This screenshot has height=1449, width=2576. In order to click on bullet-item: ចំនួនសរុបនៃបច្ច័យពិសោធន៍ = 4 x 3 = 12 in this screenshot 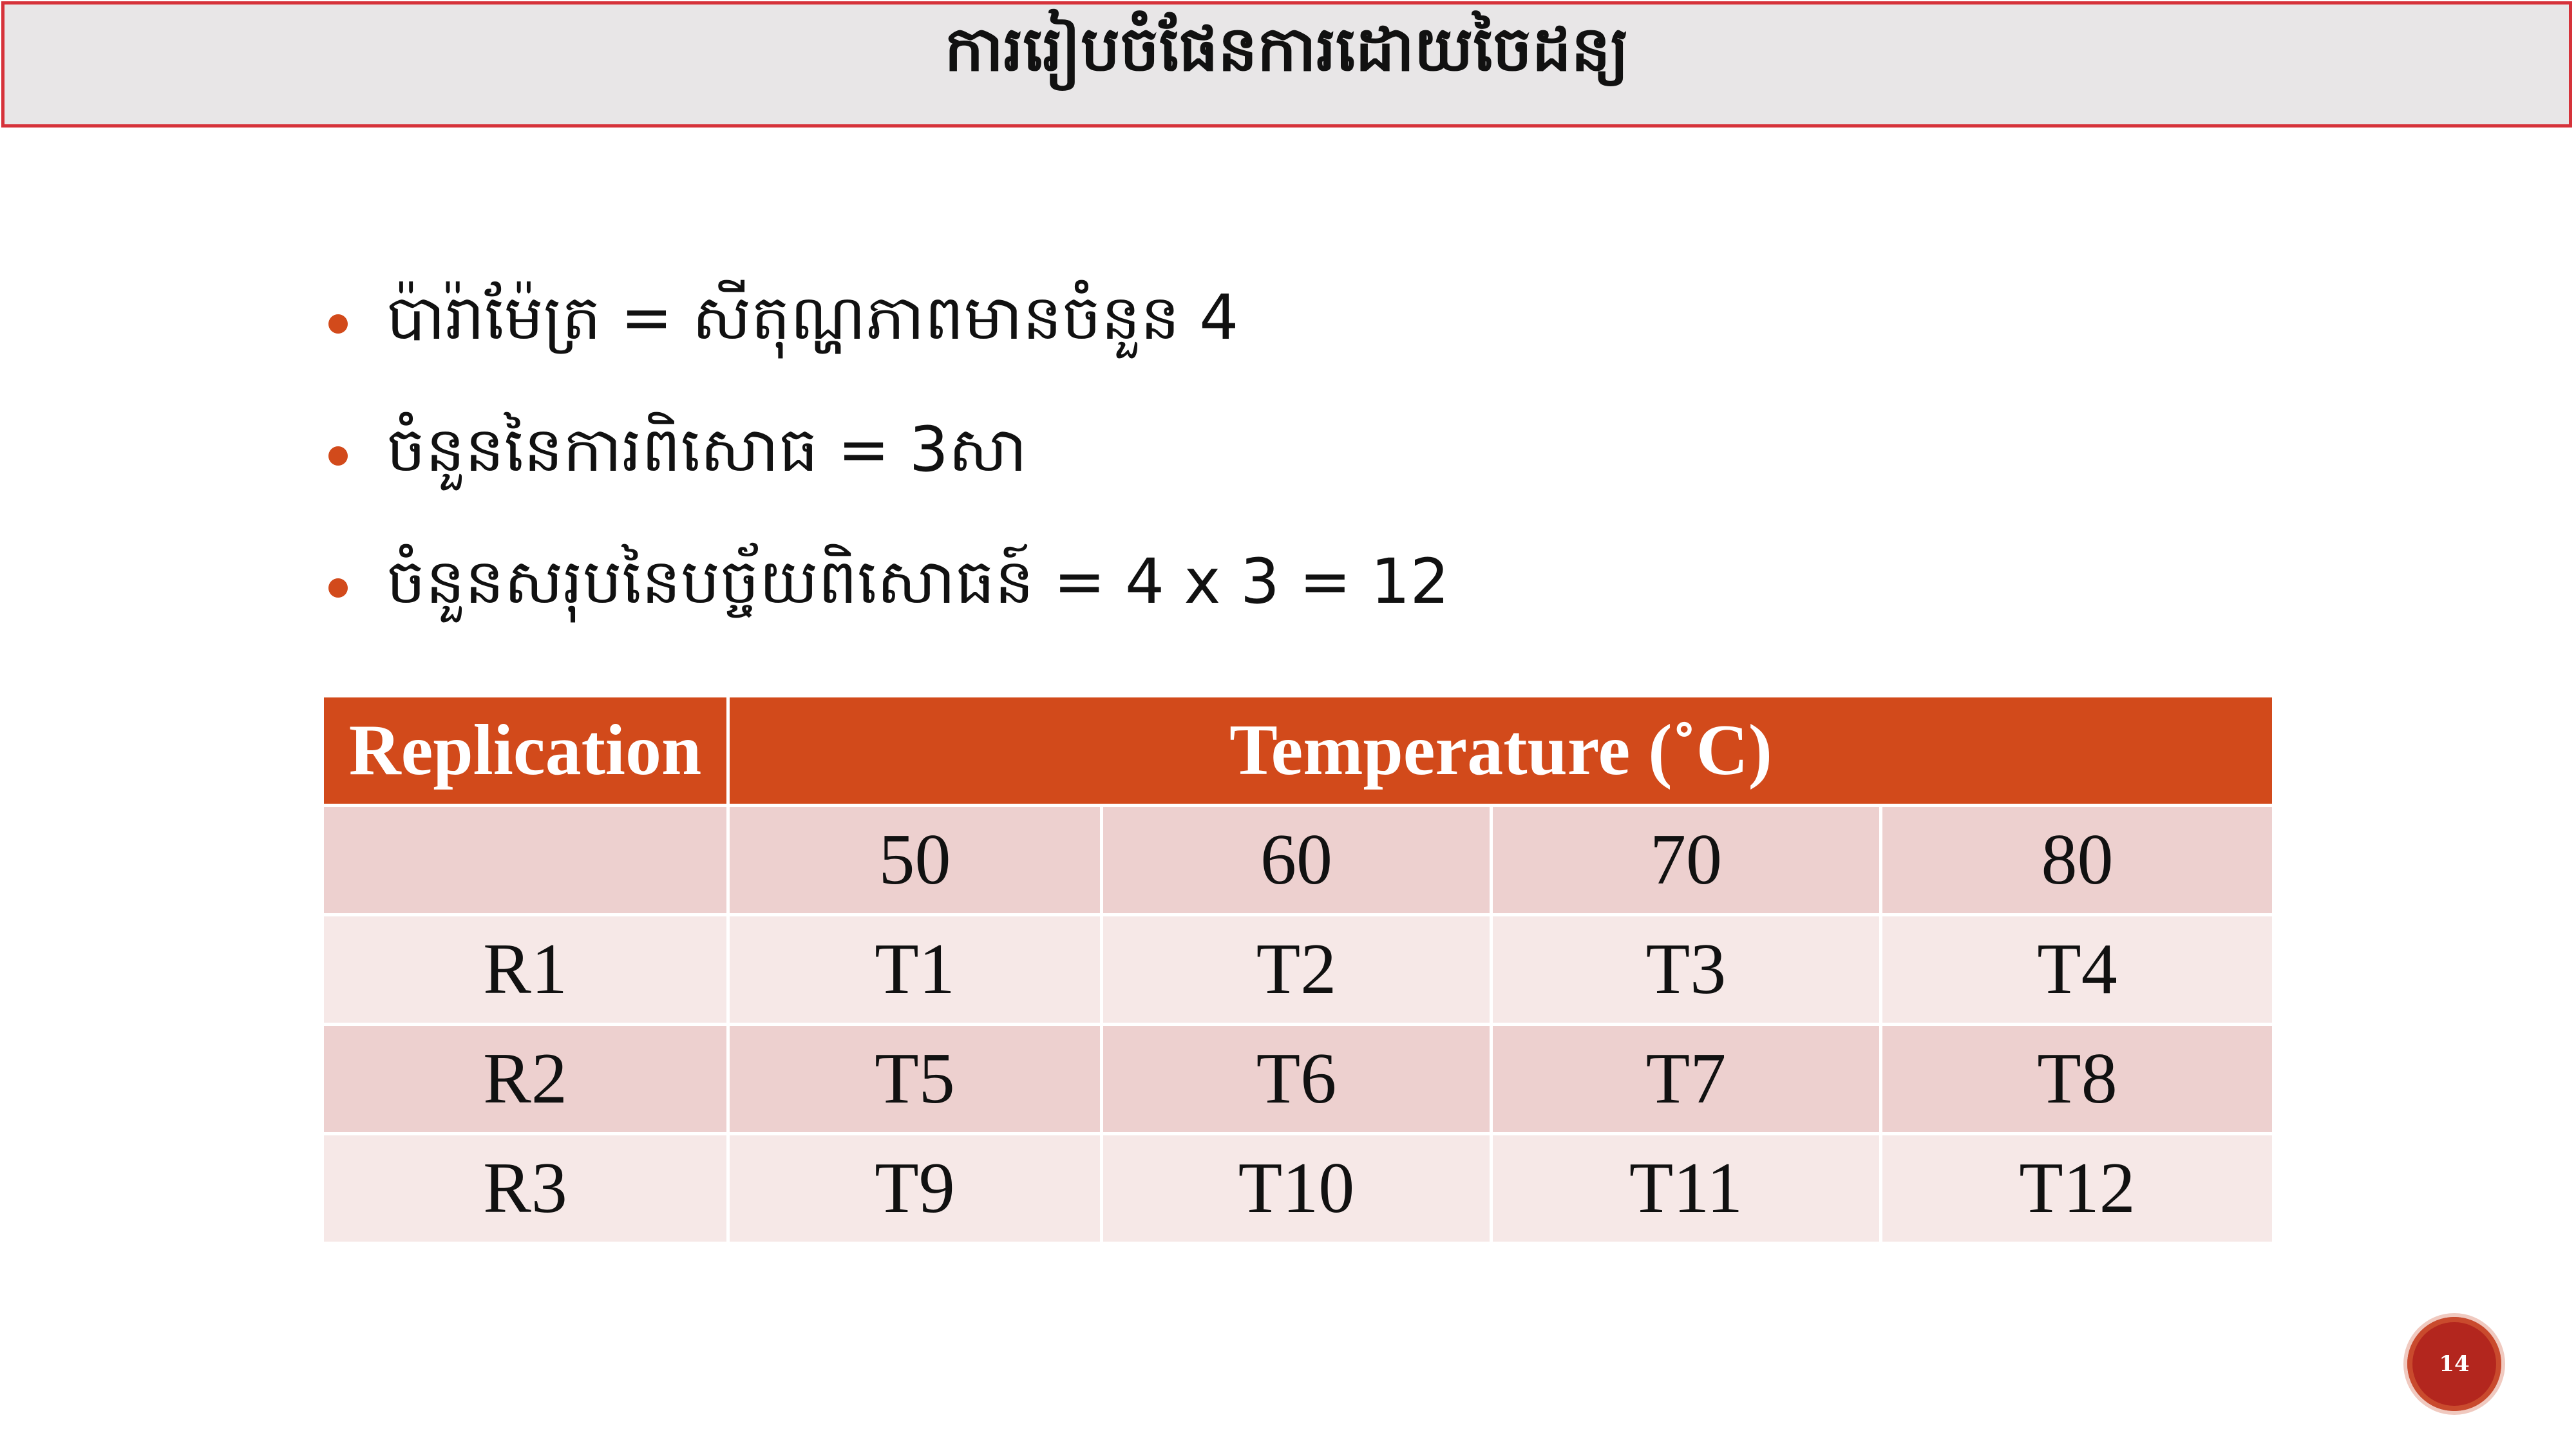, I will do `click(889, 588)`.